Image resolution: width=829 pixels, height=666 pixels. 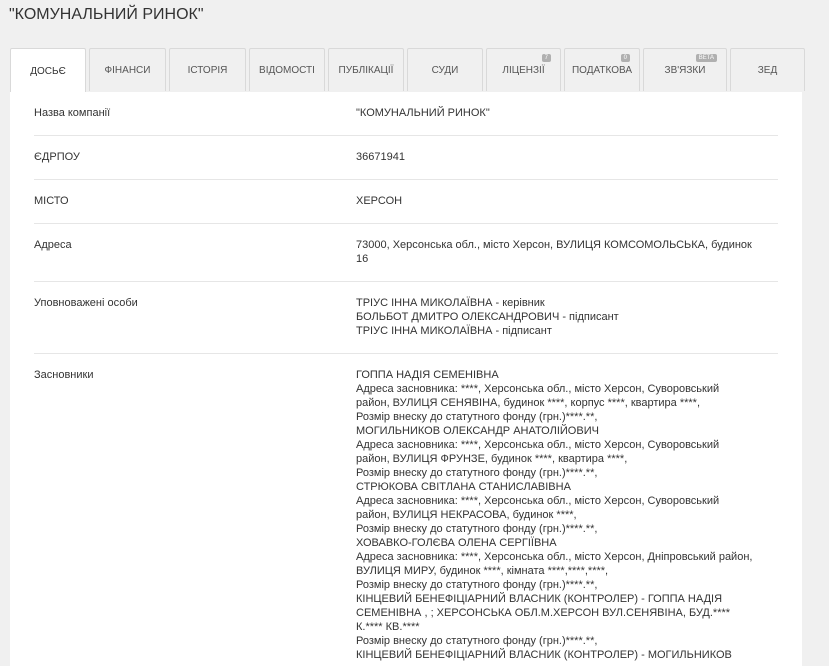 I want to click on tab-label: ВІДОМОСТІ, so click(x=287, y=70).